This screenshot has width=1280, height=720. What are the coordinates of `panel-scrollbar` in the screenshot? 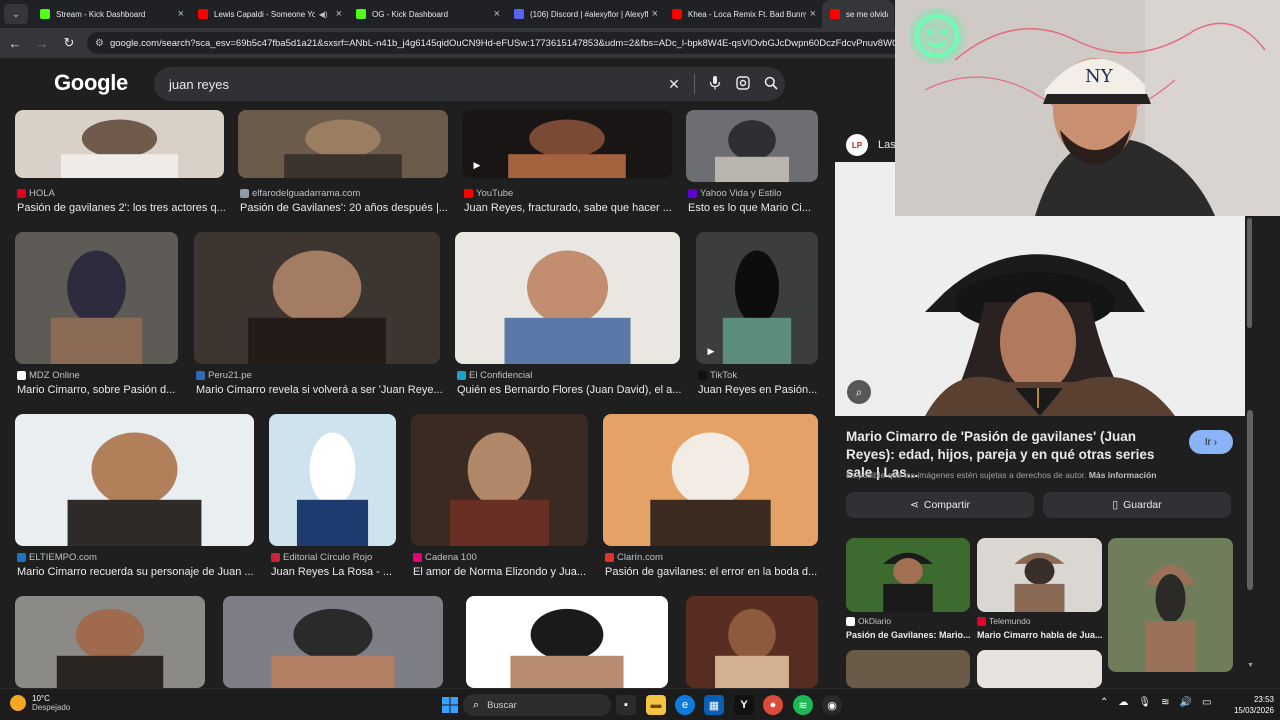 It's located at (1249, 275).